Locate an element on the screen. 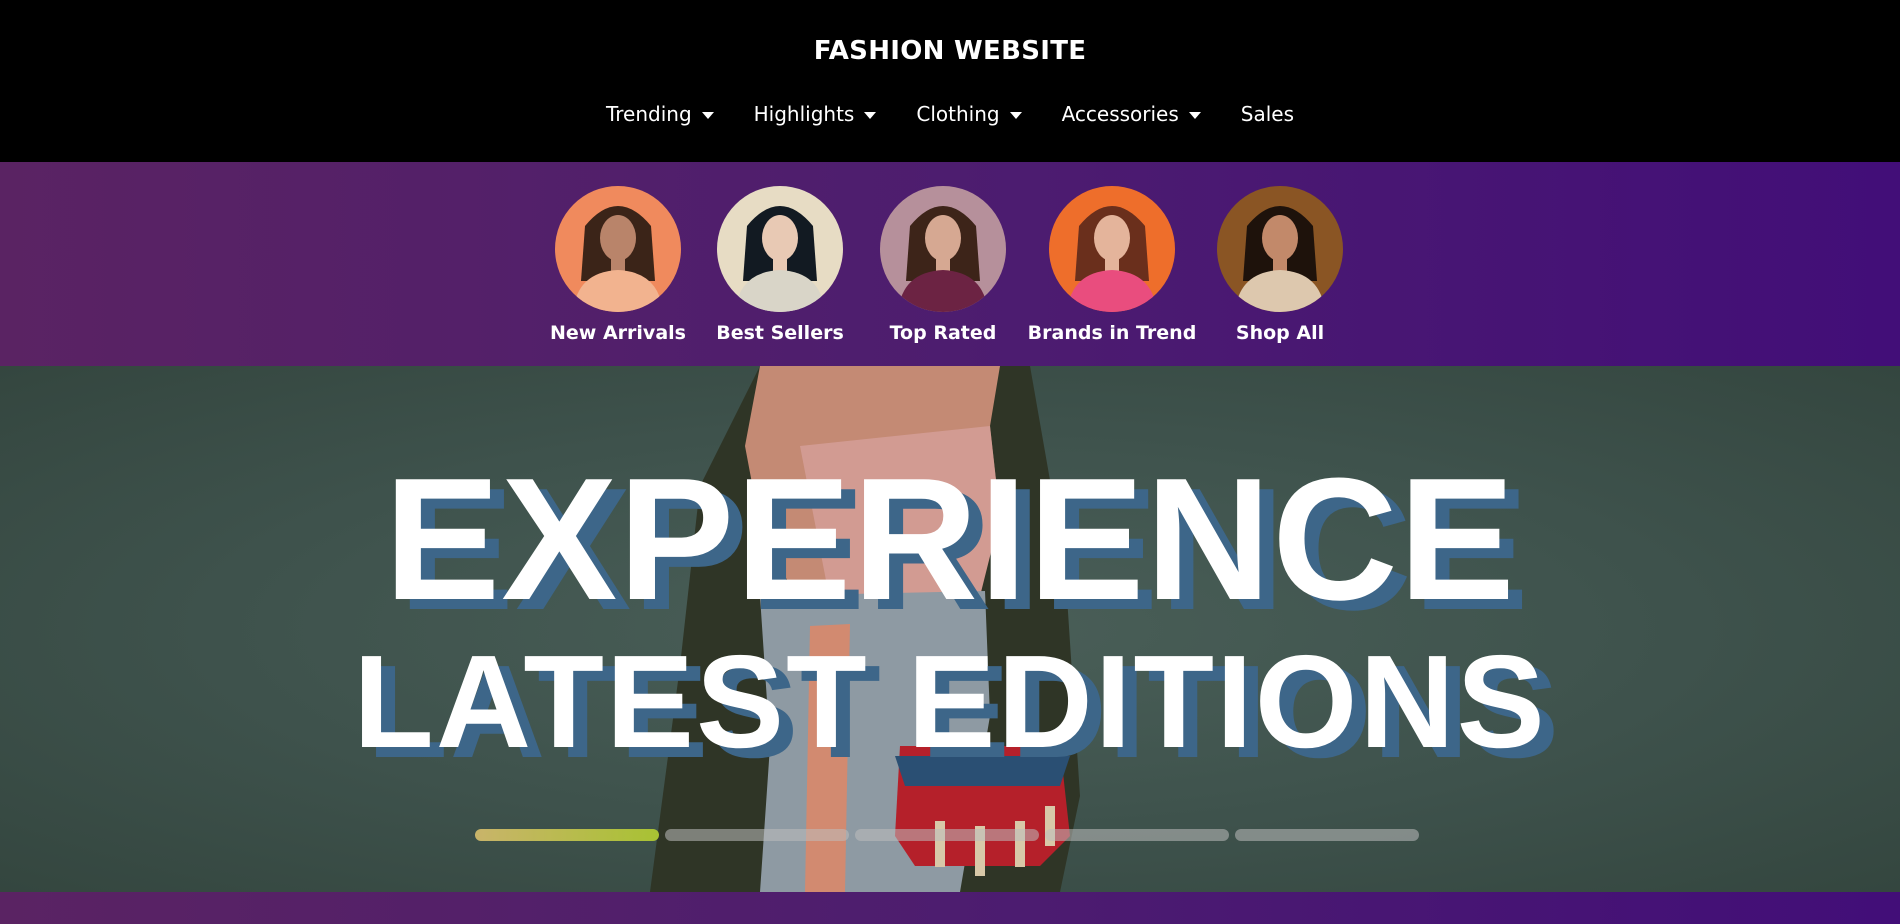 The height and width of the screenshot is (924, 1900). category-label: New Arrivals is located at coordinates (618, 333).